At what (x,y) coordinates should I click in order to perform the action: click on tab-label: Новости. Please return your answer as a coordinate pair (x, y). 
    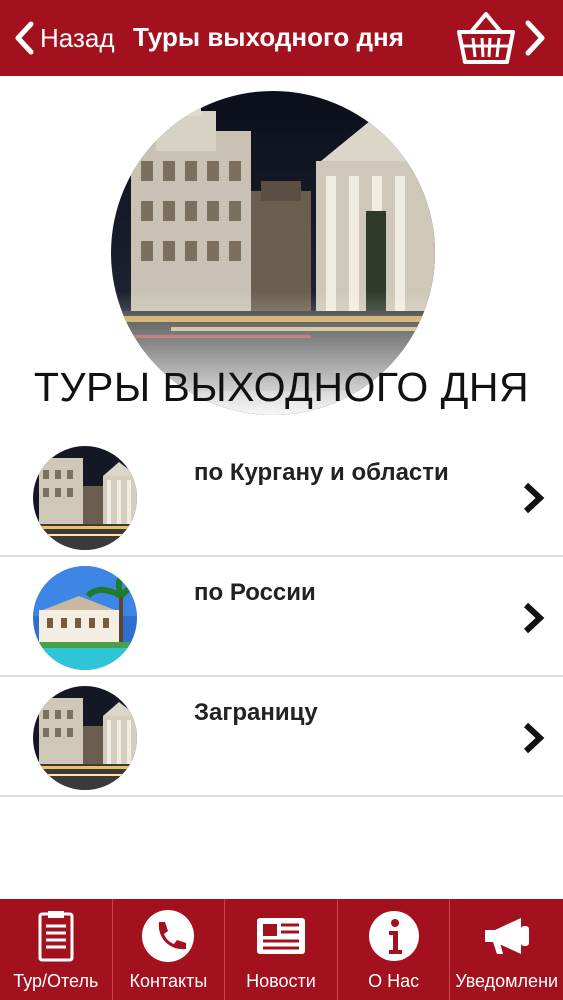
    Looking at the image, I should click on (281, 981).